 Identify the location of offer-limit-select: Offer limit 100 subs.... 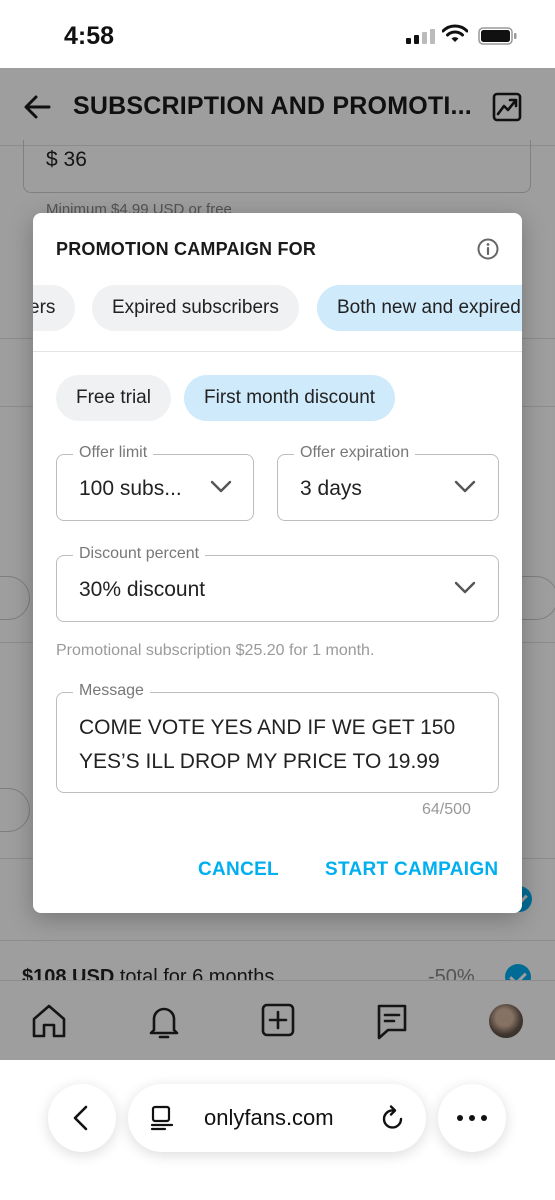
(155, 482).